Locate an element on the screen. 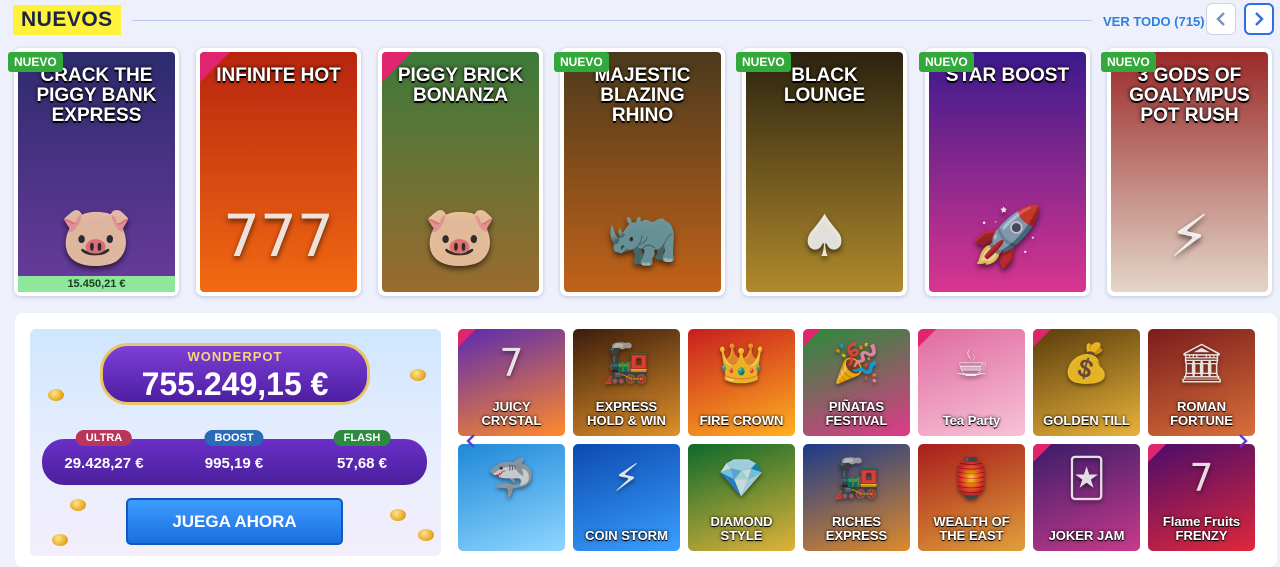  game-art-icon: 🐷 is located at coordinates (96, 236).